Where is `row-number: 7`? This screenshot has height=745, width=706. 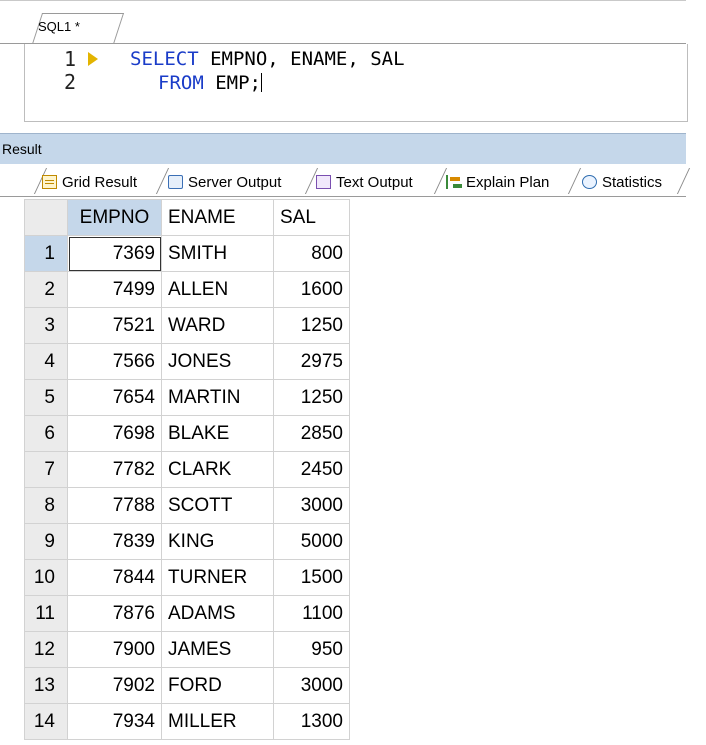 row-number: 7 is located at coordinates (46, 469).